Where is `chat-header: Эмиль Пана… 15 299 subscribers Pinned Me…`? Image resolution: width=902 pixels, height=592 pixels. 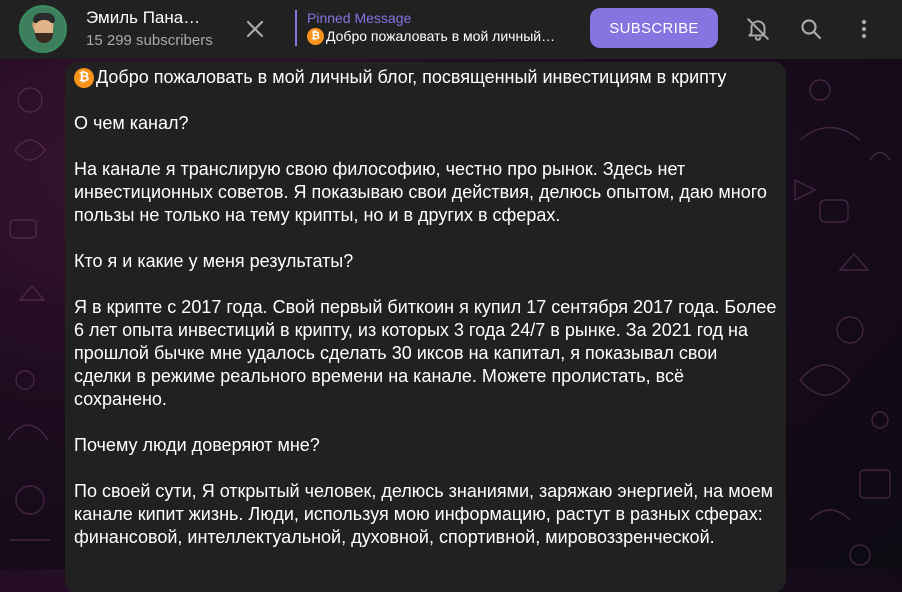 chat-header: Эмиль Пана… 15 299 subscribers Pinned Me… is located at coordinates (451, 29).